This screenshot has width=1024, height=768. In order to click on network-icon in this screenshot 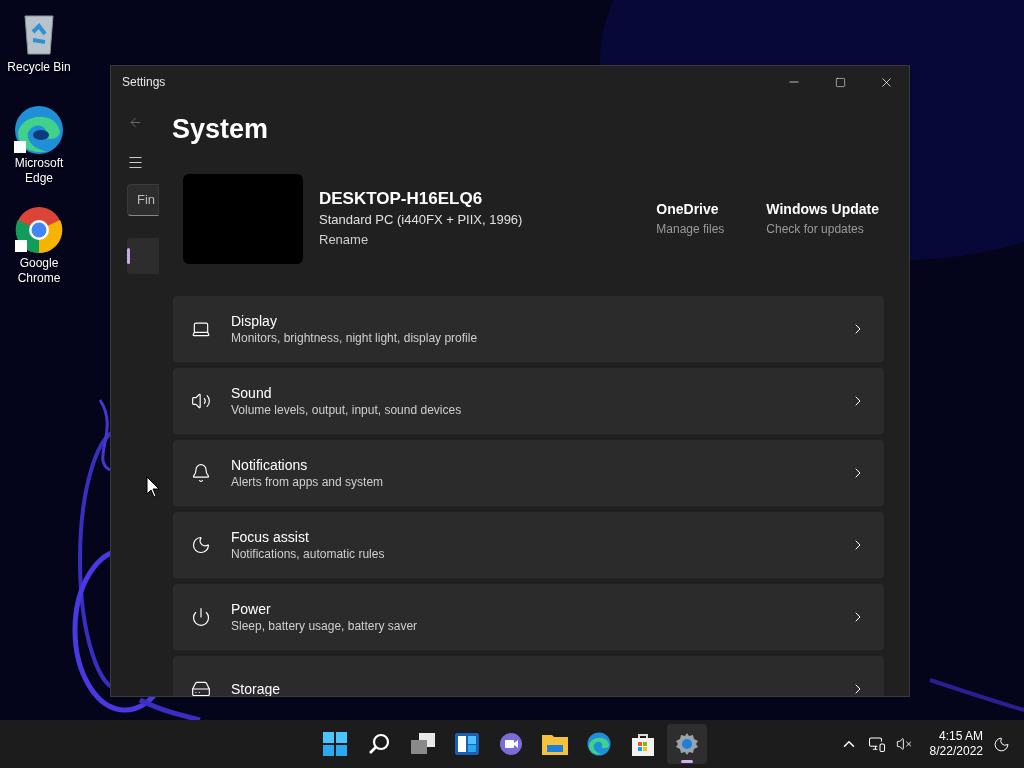, I will do `click(876, 744)`.